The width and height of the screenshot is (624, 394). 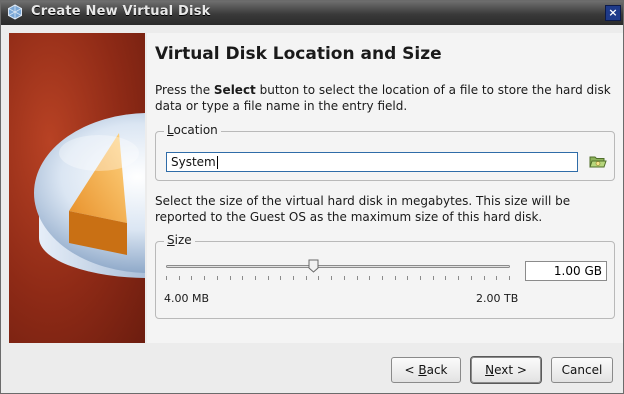 What do you see at coordinates (497, 298) in the screenshot?
I see `size-max-label: 2.00 TB` at bounding box center [497, 298].